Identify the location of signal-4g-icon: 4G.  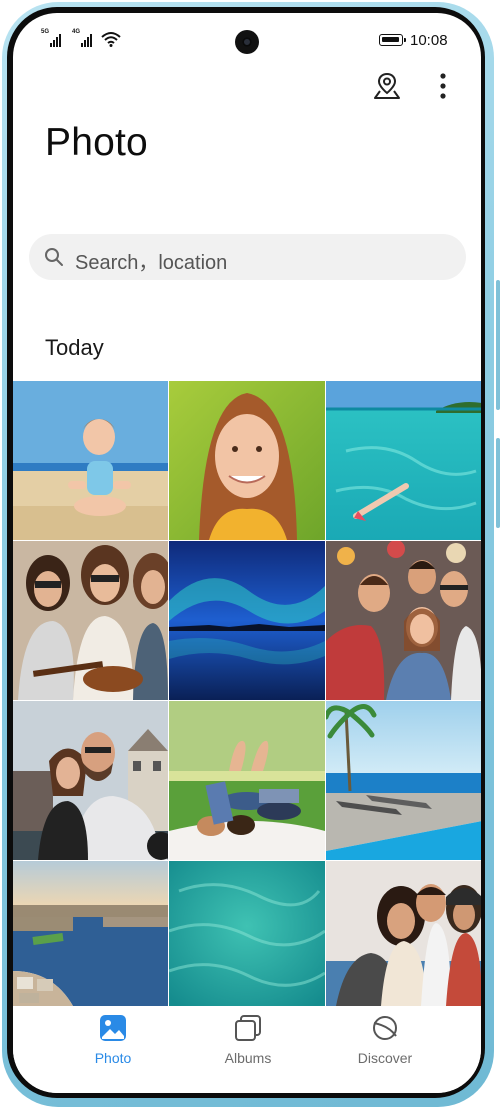
(82, 38).